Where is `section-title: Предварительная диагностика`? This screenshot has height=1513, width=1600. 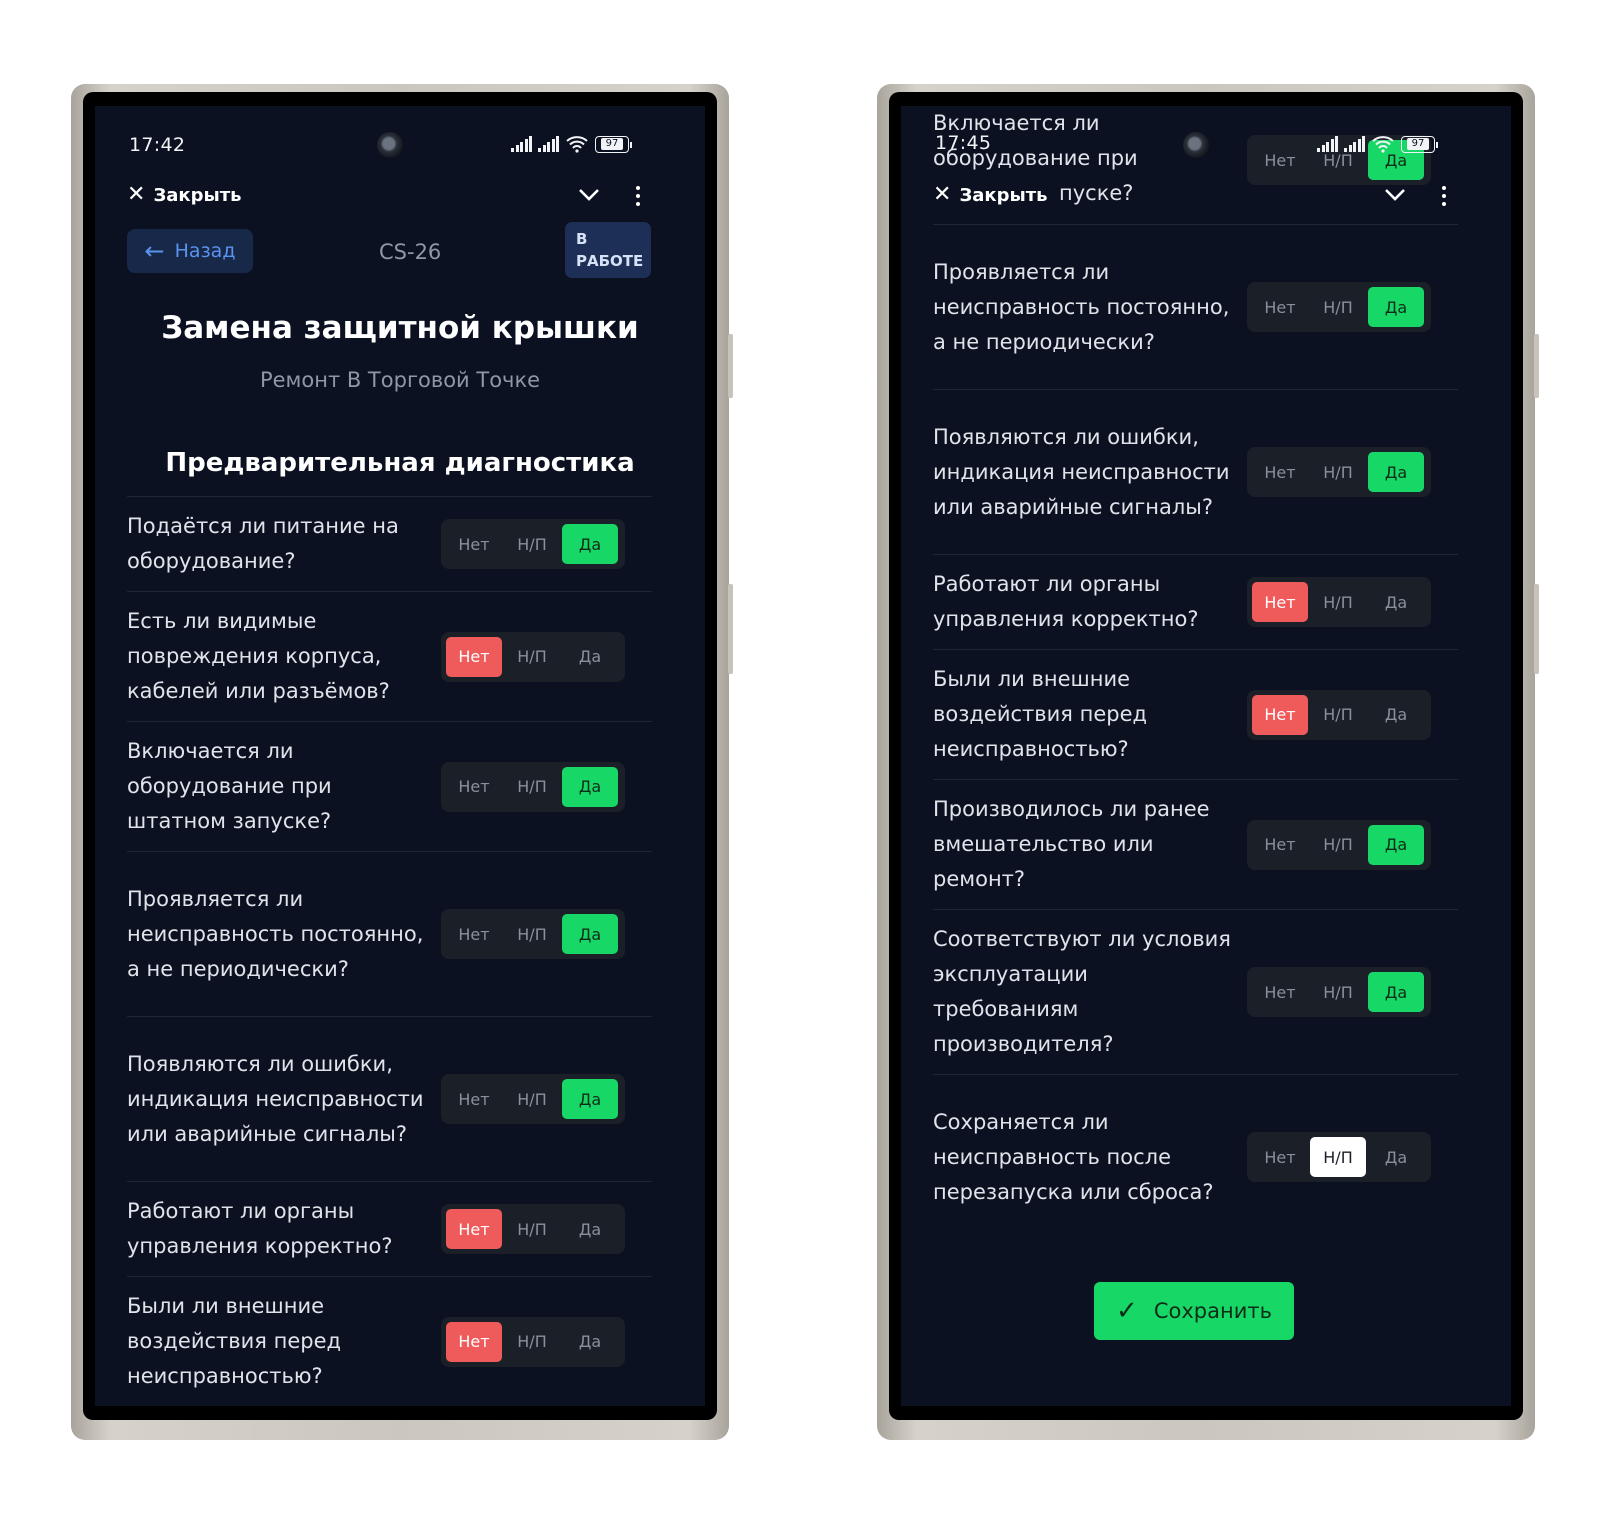
section-title: Предварительная диагностика is located at coordinates (400, 463).